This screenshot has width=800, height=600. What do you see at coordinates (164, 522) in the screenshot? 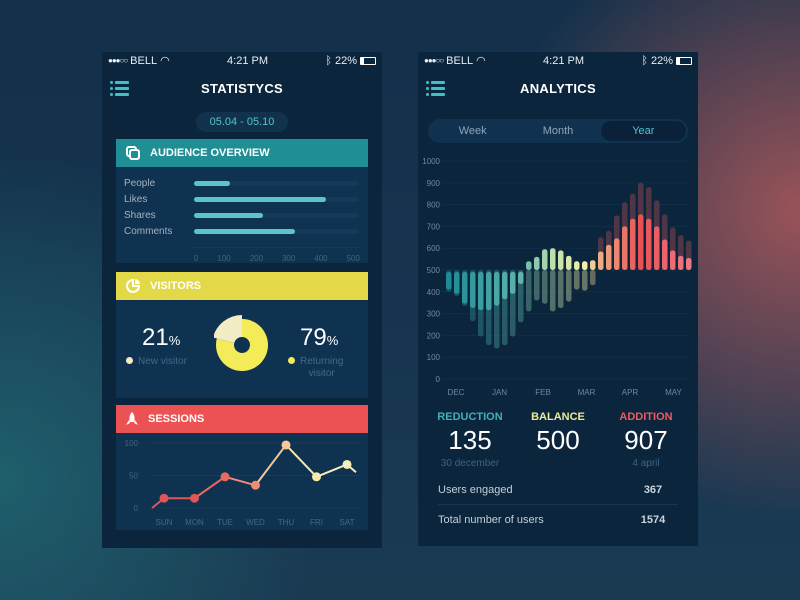
I see `x-tick-label: SUN` at bounding box center [164, 522].